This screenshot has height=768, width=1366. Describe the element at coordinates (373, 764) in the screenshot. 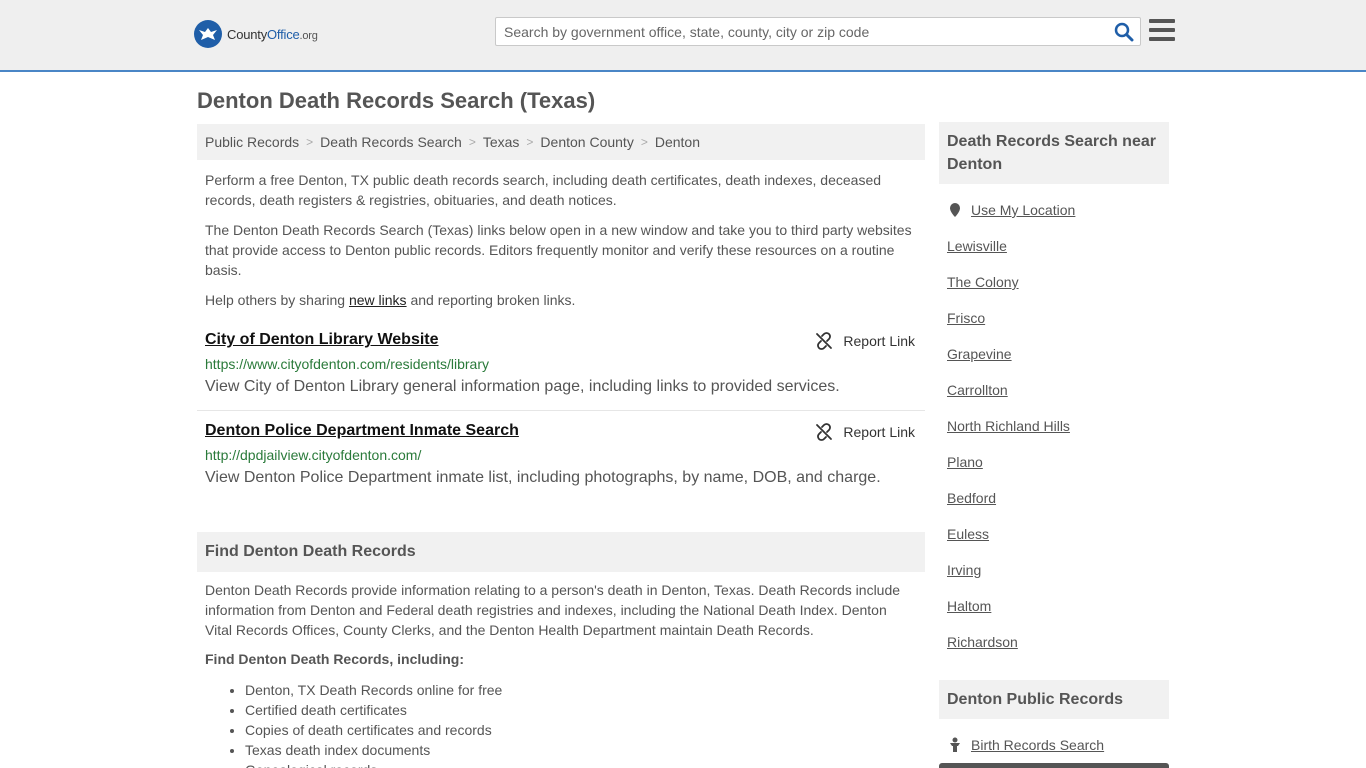

I see `list-item: Genealogical records` at that location.